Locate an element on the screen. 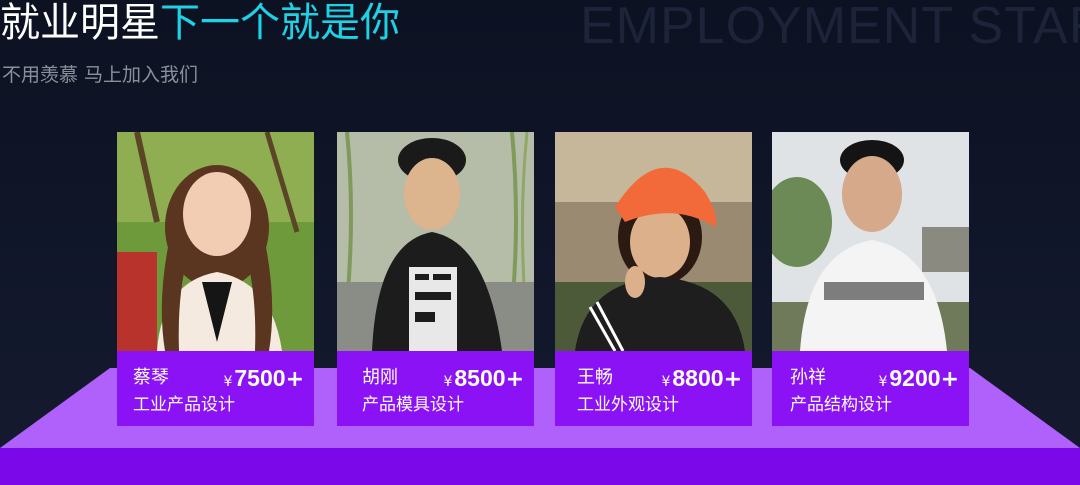  star-card: 王畅 ¥8800+ 工业外观设计 is located at coordinates (653, 279).